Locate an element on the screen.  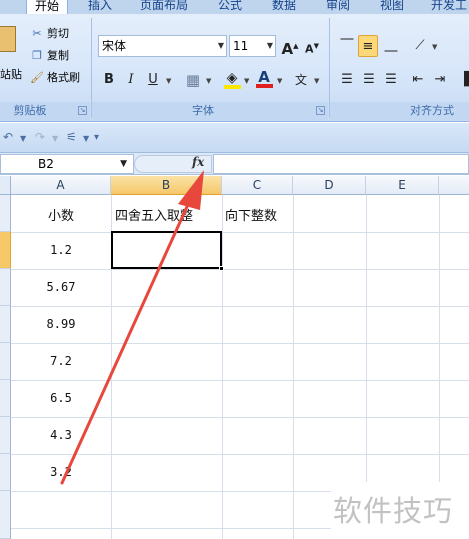
watermark: 软件技巧 is located at coordinates (400, 510).